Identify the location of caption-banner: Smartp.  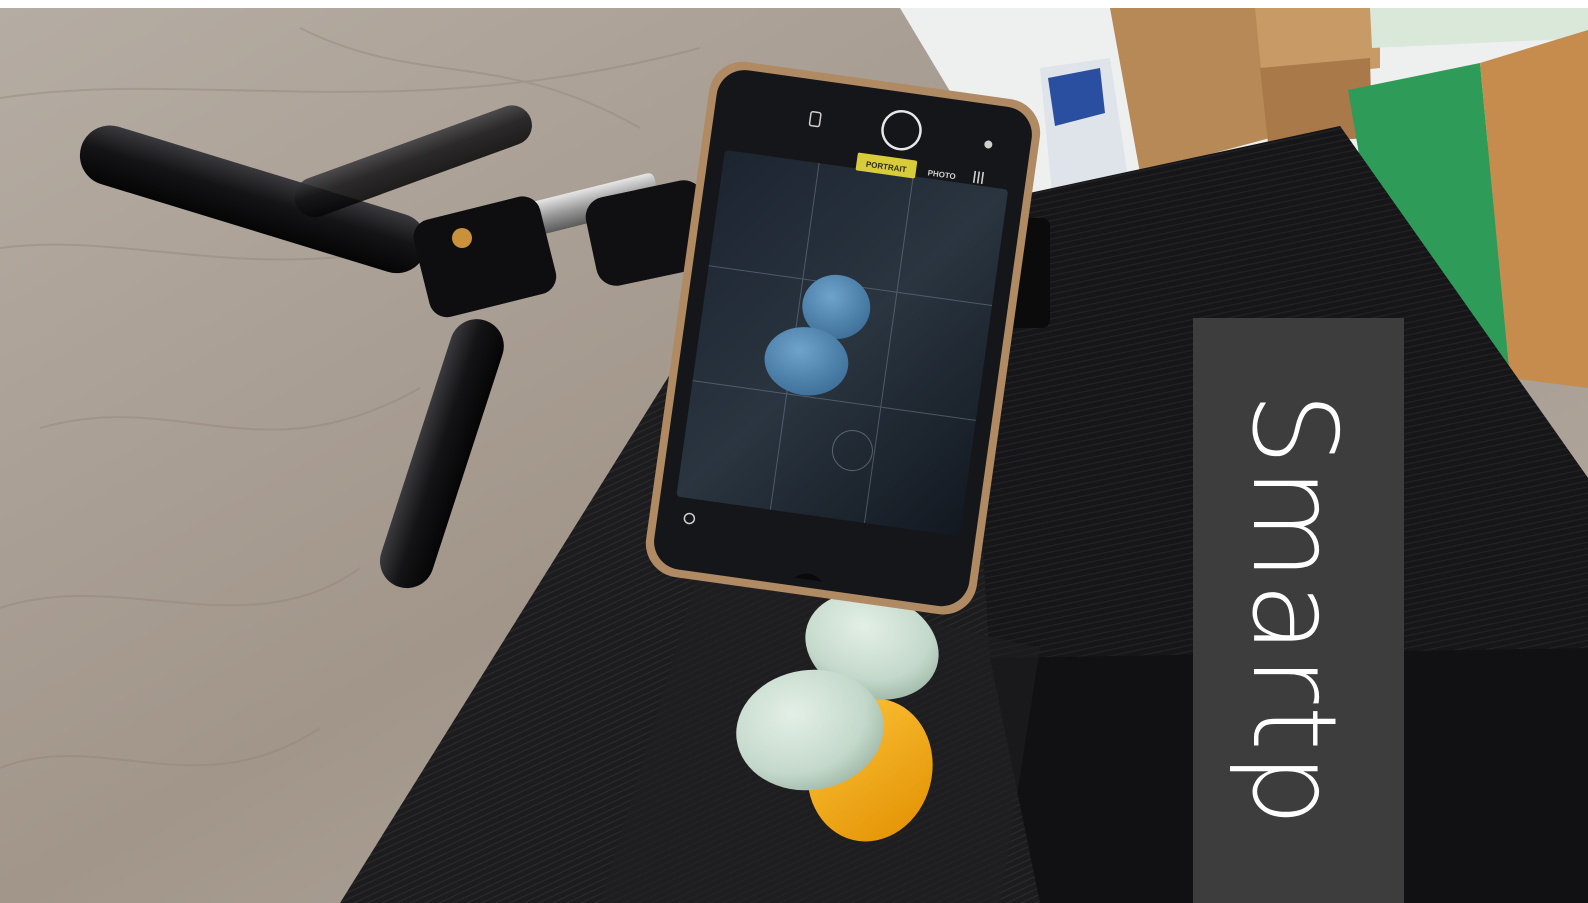
(1298, 610).